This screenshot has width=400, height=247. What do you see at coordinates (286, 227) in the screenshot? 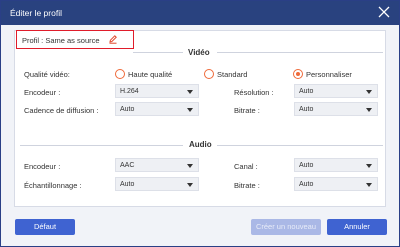
I see `create-new-button: Créer un nouveau` at bounding box center [286, 227].